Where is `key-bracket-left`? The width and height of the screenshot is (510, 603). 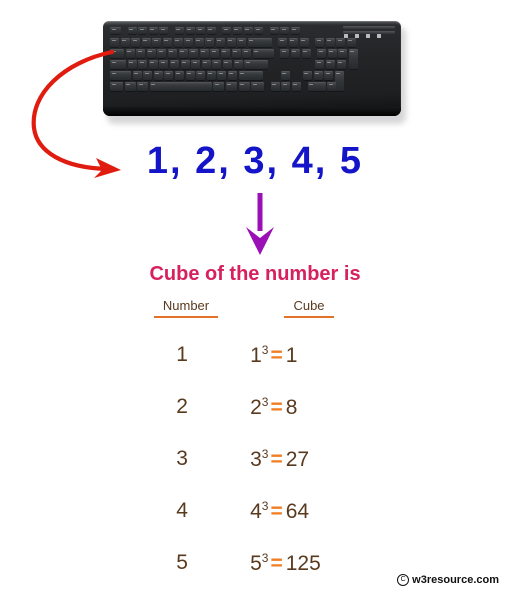
key-bracket-left is located at coordinates (236, 53).